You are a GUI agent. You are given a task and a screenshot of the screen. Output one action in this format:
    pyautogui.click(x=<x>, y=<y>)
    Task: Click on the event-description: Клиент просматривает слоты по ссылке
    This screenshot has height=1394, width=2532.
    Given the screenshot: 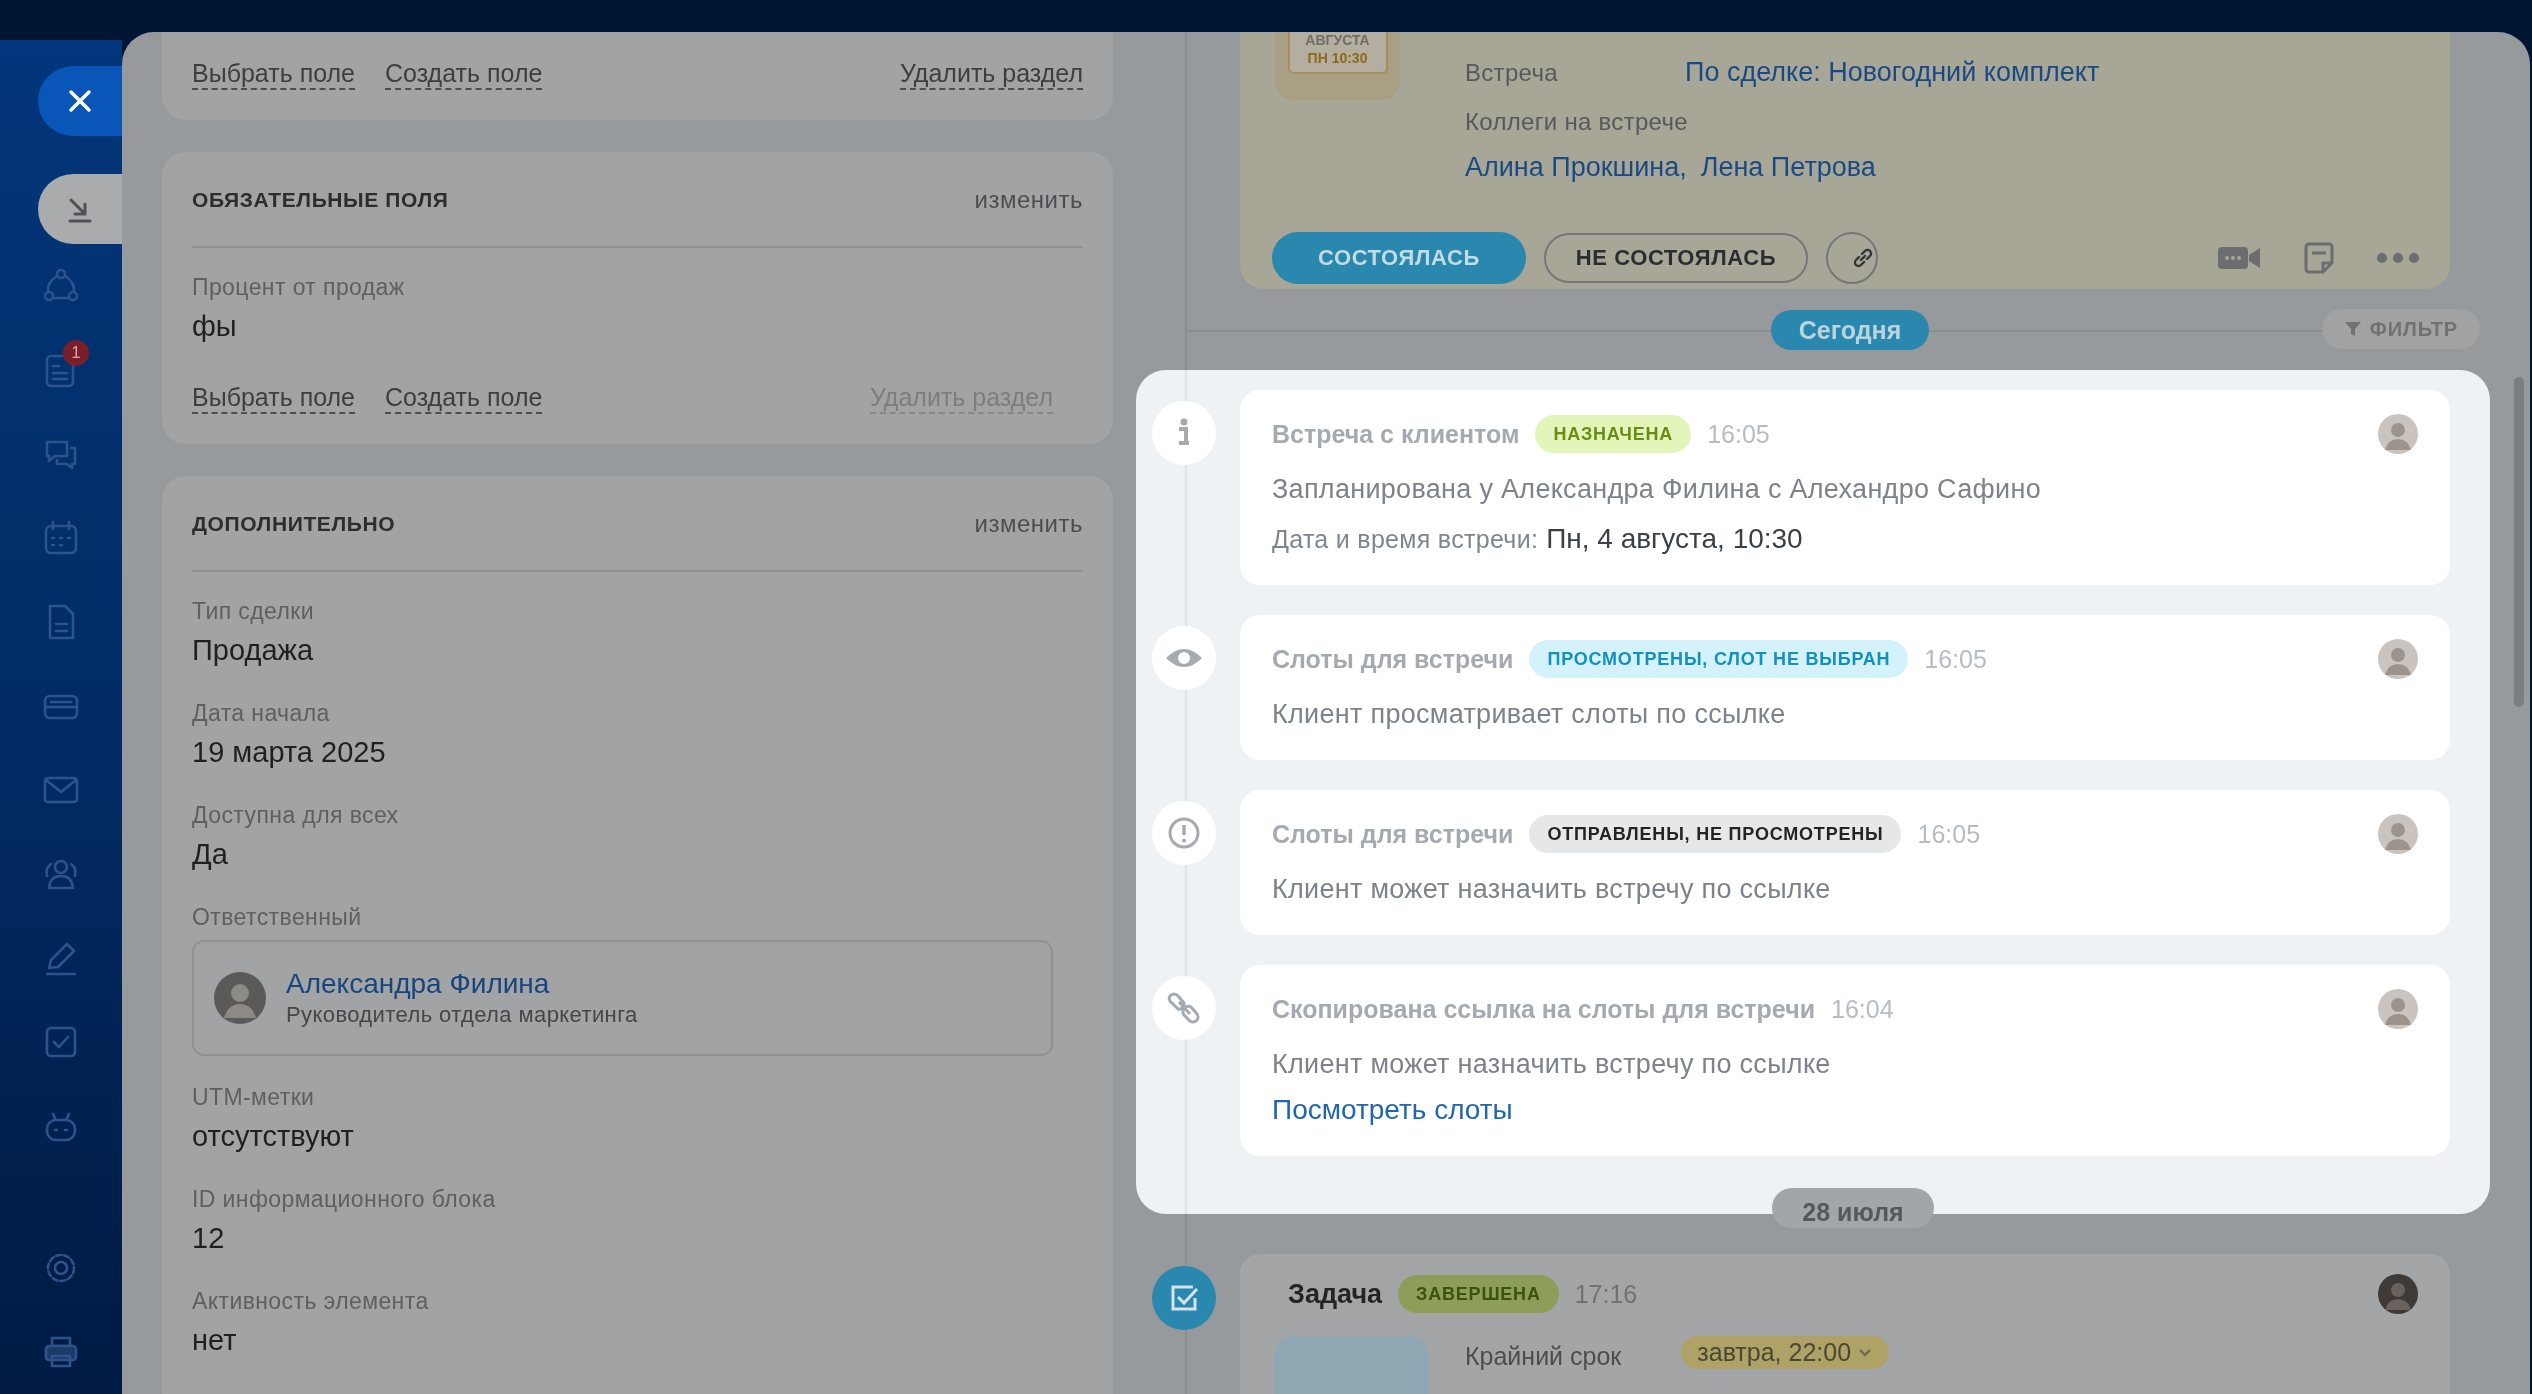 What is the action you would take?
    pyautogui.click(x=1529, y=714)
    